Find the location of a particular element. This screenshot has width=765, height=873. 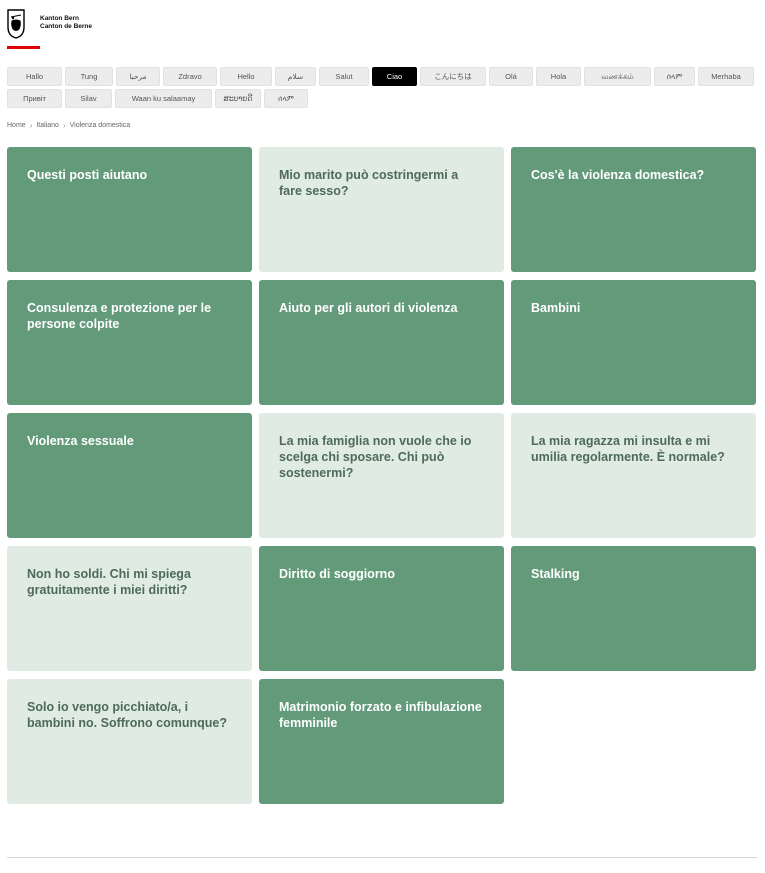

language-button: Salut is located at coordinates (344, 76).